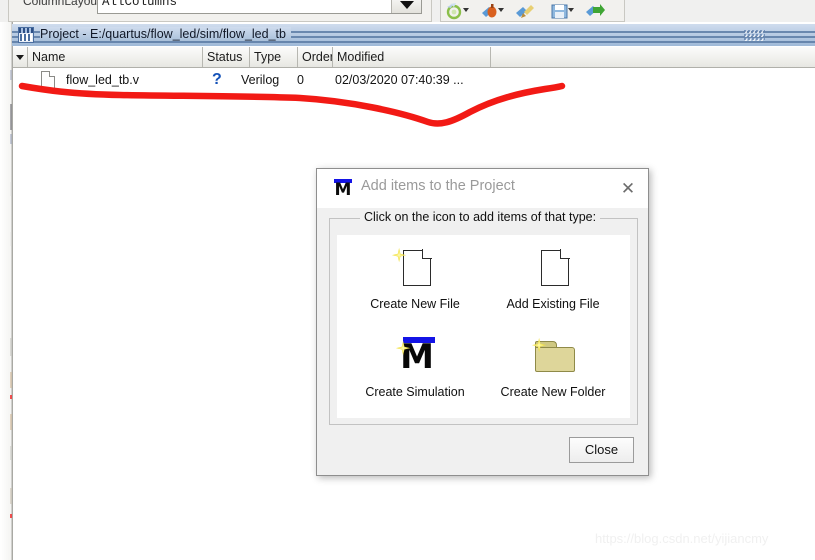 The height and width of the screenshot is (560, 815). What do you see at coordinates (595, 11) in the screenshot?
I see `simulate-arrow-icon` at bounding box center [595, 11].